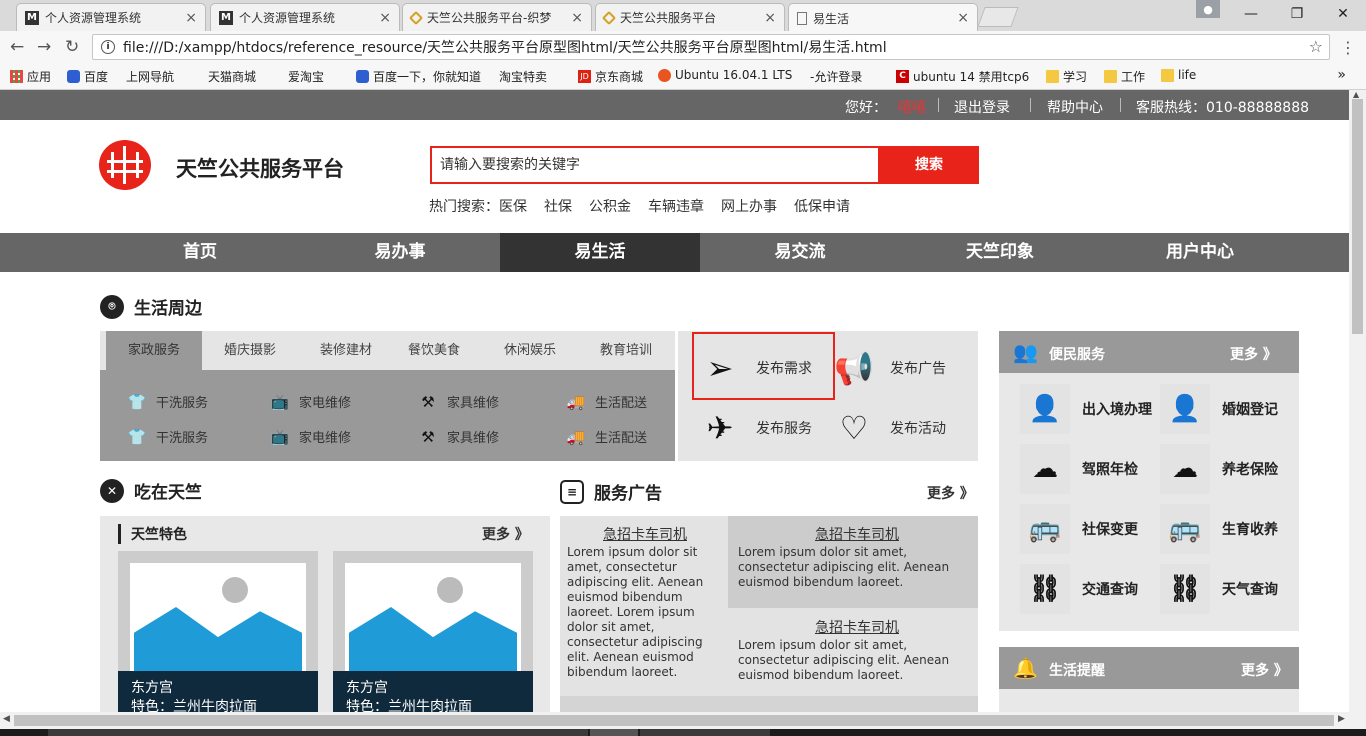  What do you see at coordinates (125, 165) in the screenshot?
I see `site-logo` at bounding box center [125, 165].